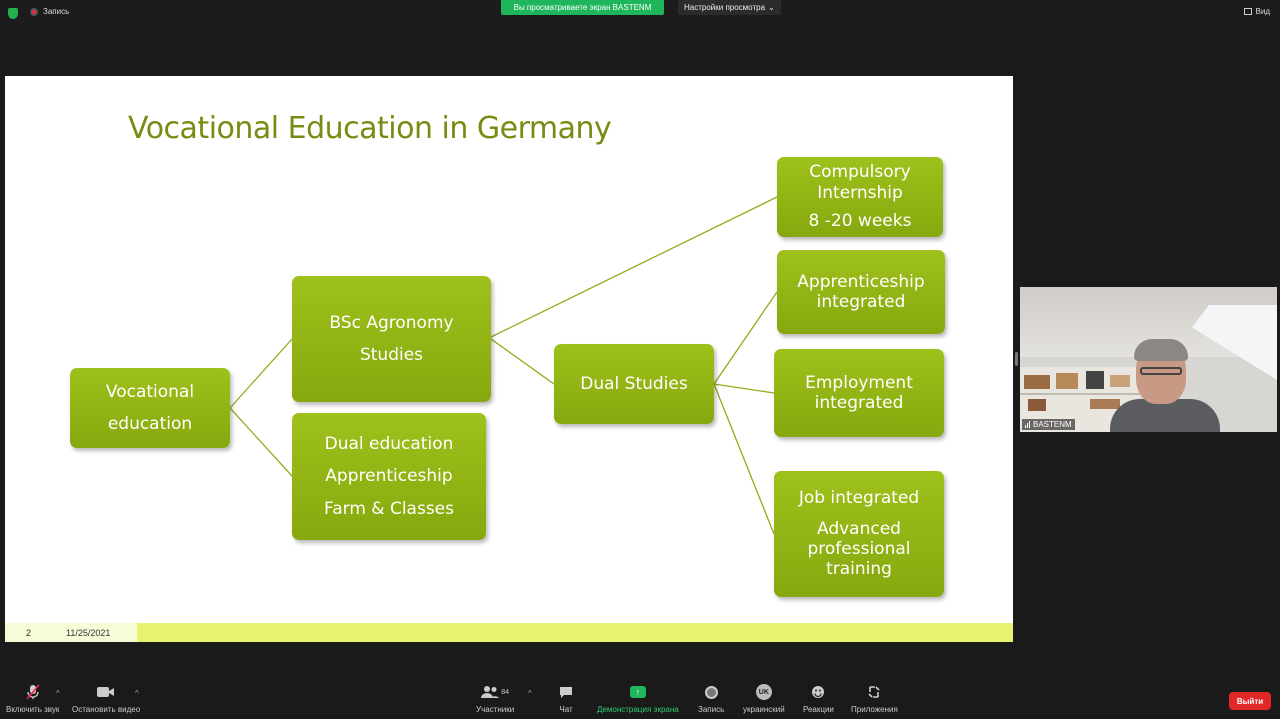 The image size is (1280, 719). I want to click on share-screen-icon: ↑, so click(638, 692).